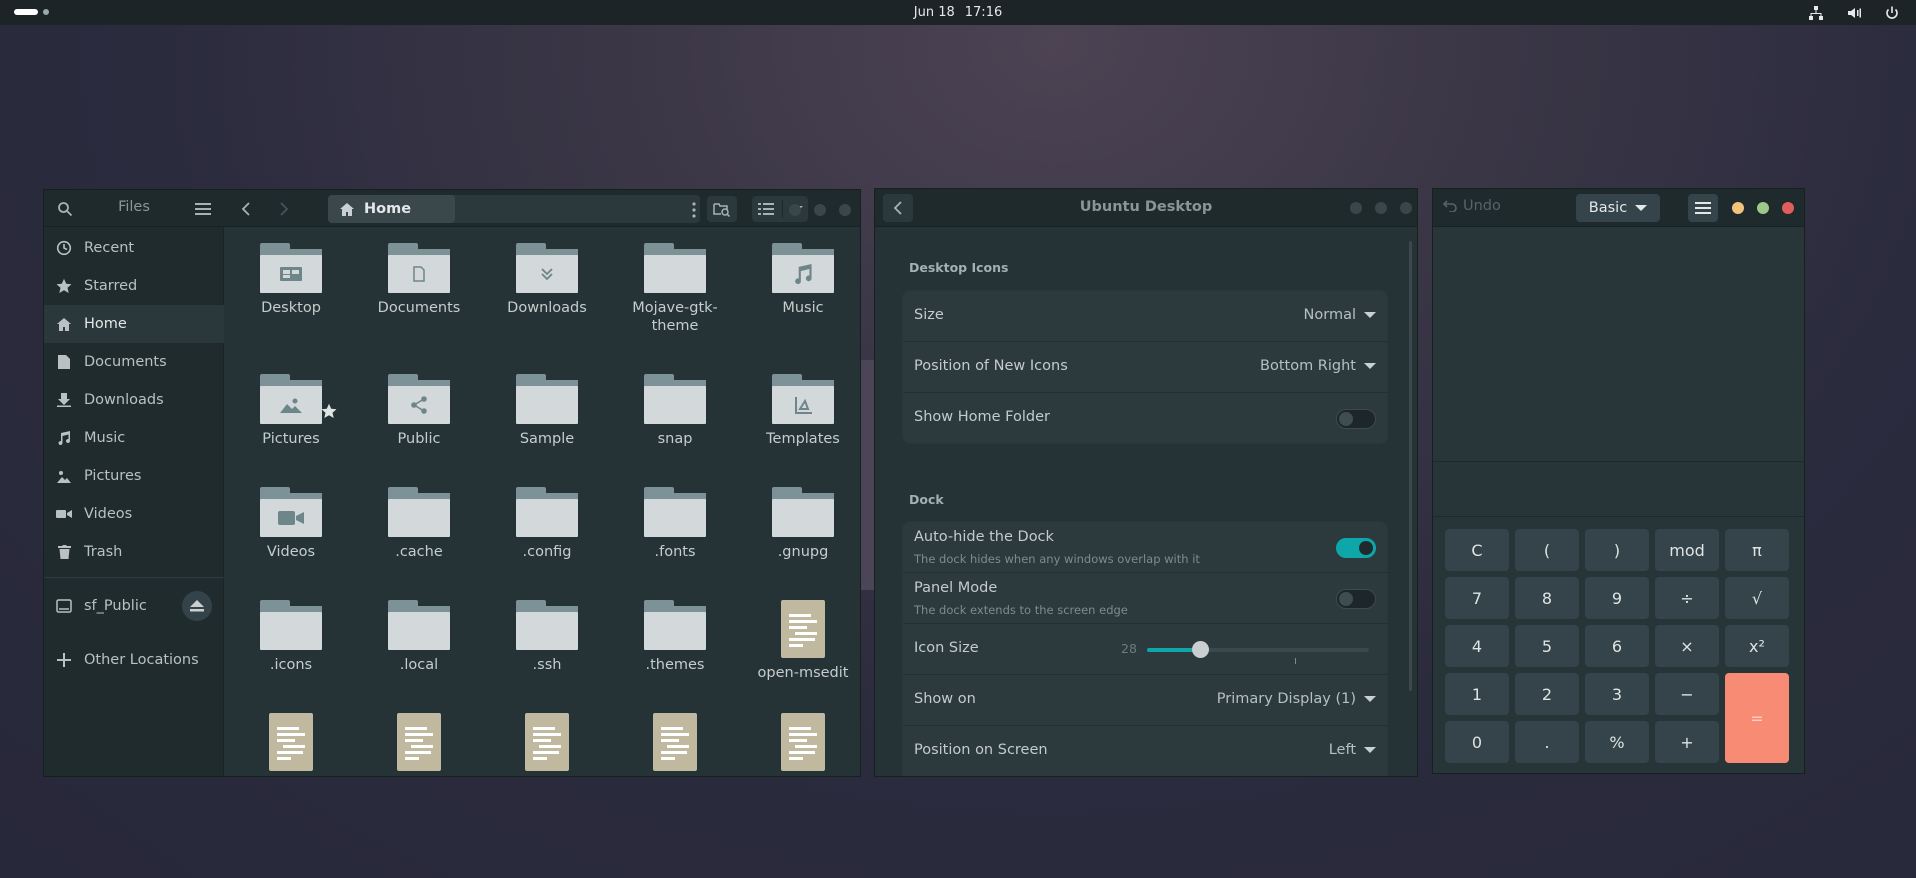 Image resolution: width=1916 pixels, height=878 pixels. I want to click on show-home-row: Show Home Folder, so click(1146, 418).